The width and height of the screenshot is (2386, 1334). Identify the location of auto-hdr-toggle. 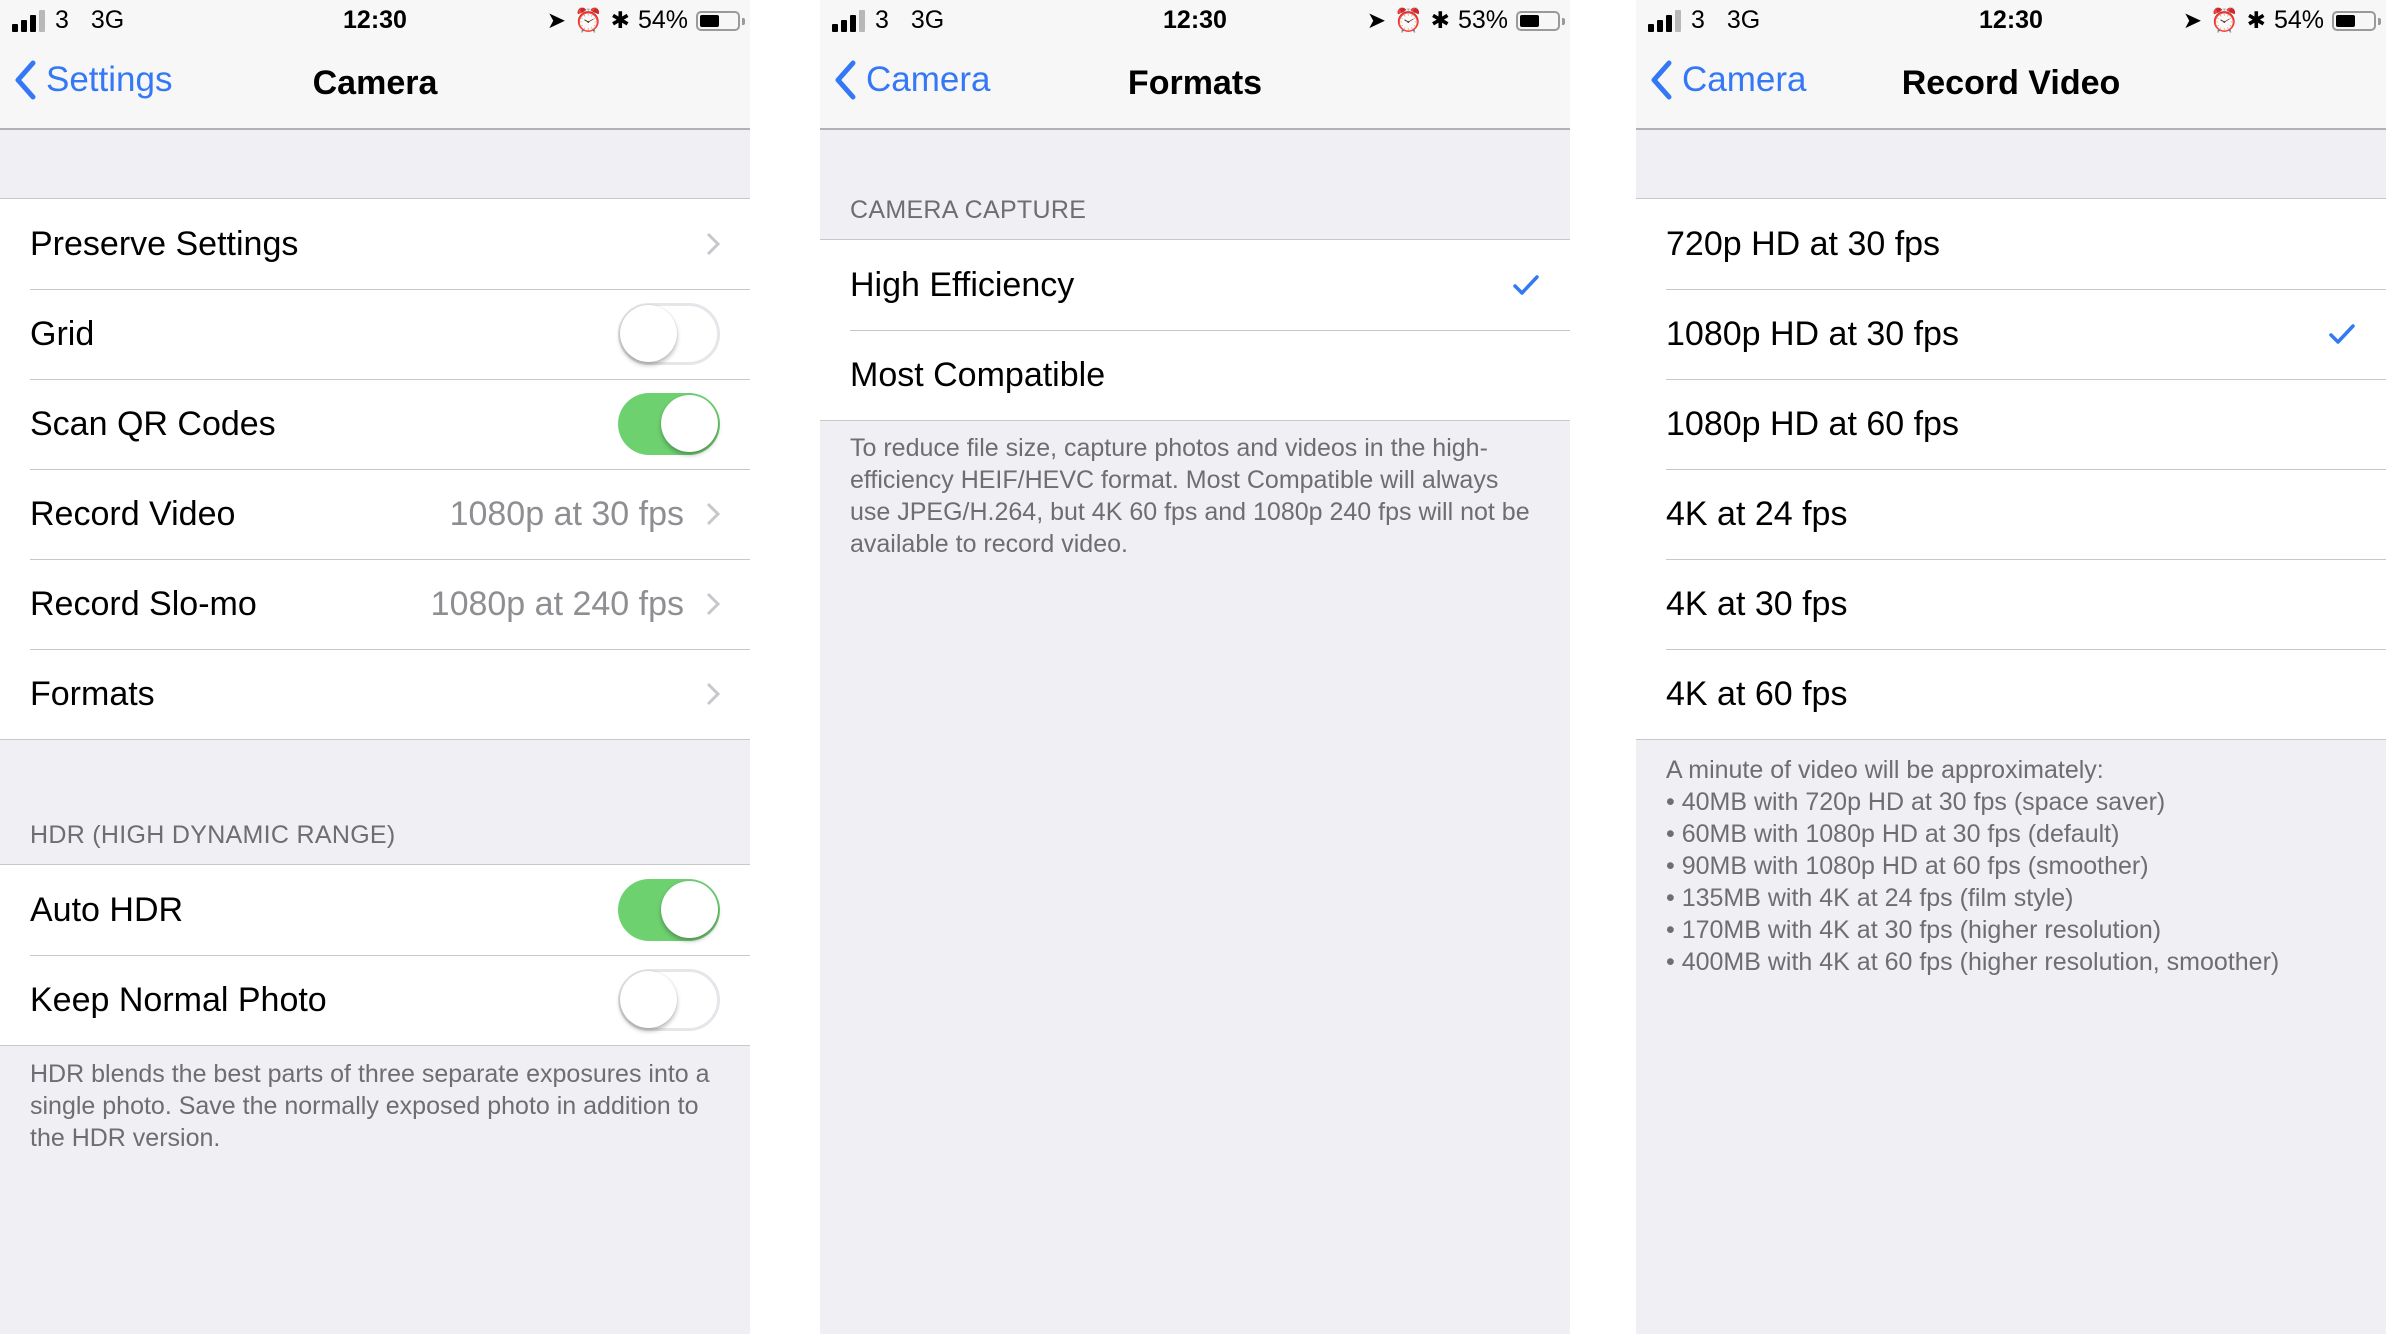
(669, 910).